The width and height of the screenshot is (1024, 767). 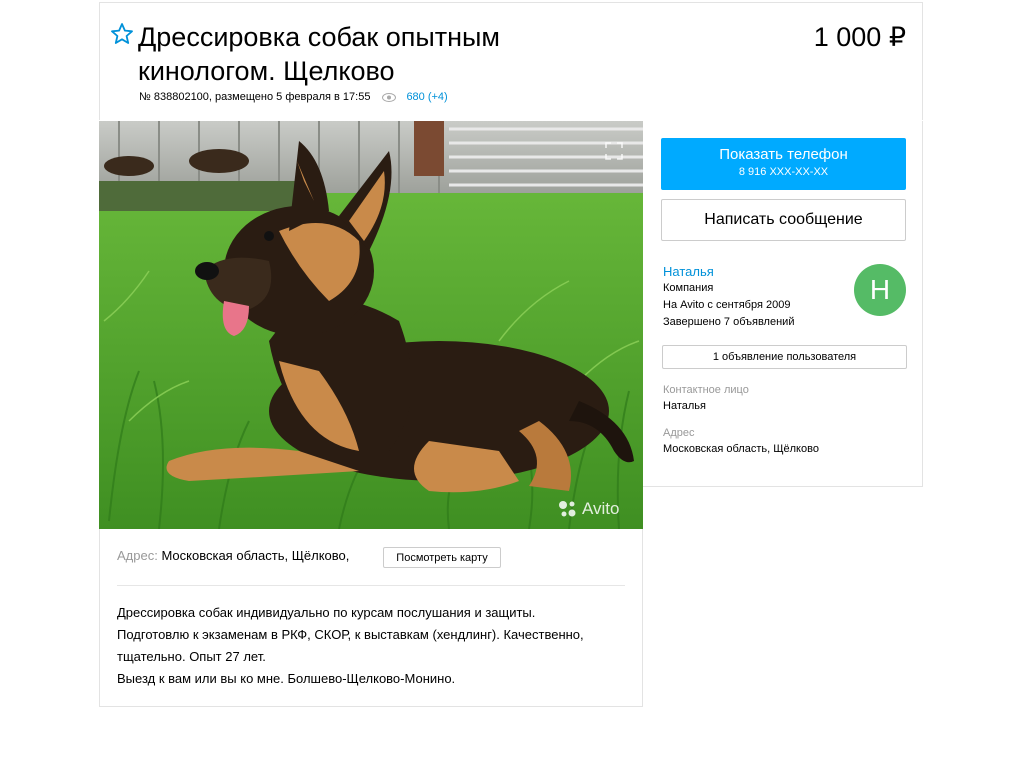 What do you see at coordinates (783, 154) in the screenshot?
I see `show-phone-label: Показать телефон` at bounding box center [783, 154].